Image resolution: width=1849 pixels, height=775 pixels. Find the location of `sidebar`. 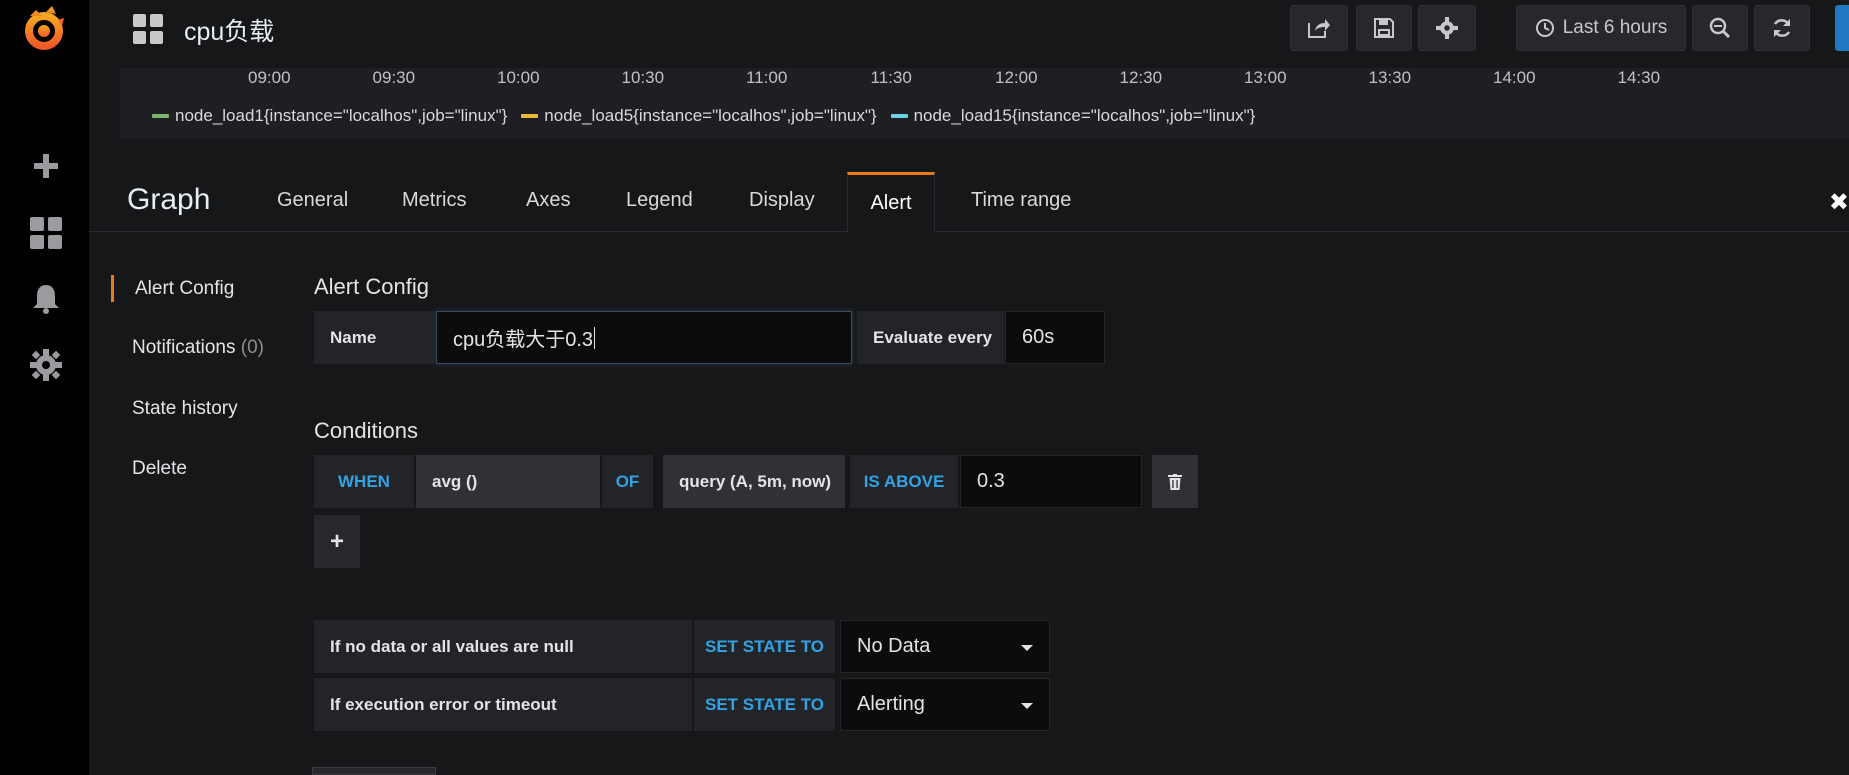

sidebar is located at coordinates (44, 387).